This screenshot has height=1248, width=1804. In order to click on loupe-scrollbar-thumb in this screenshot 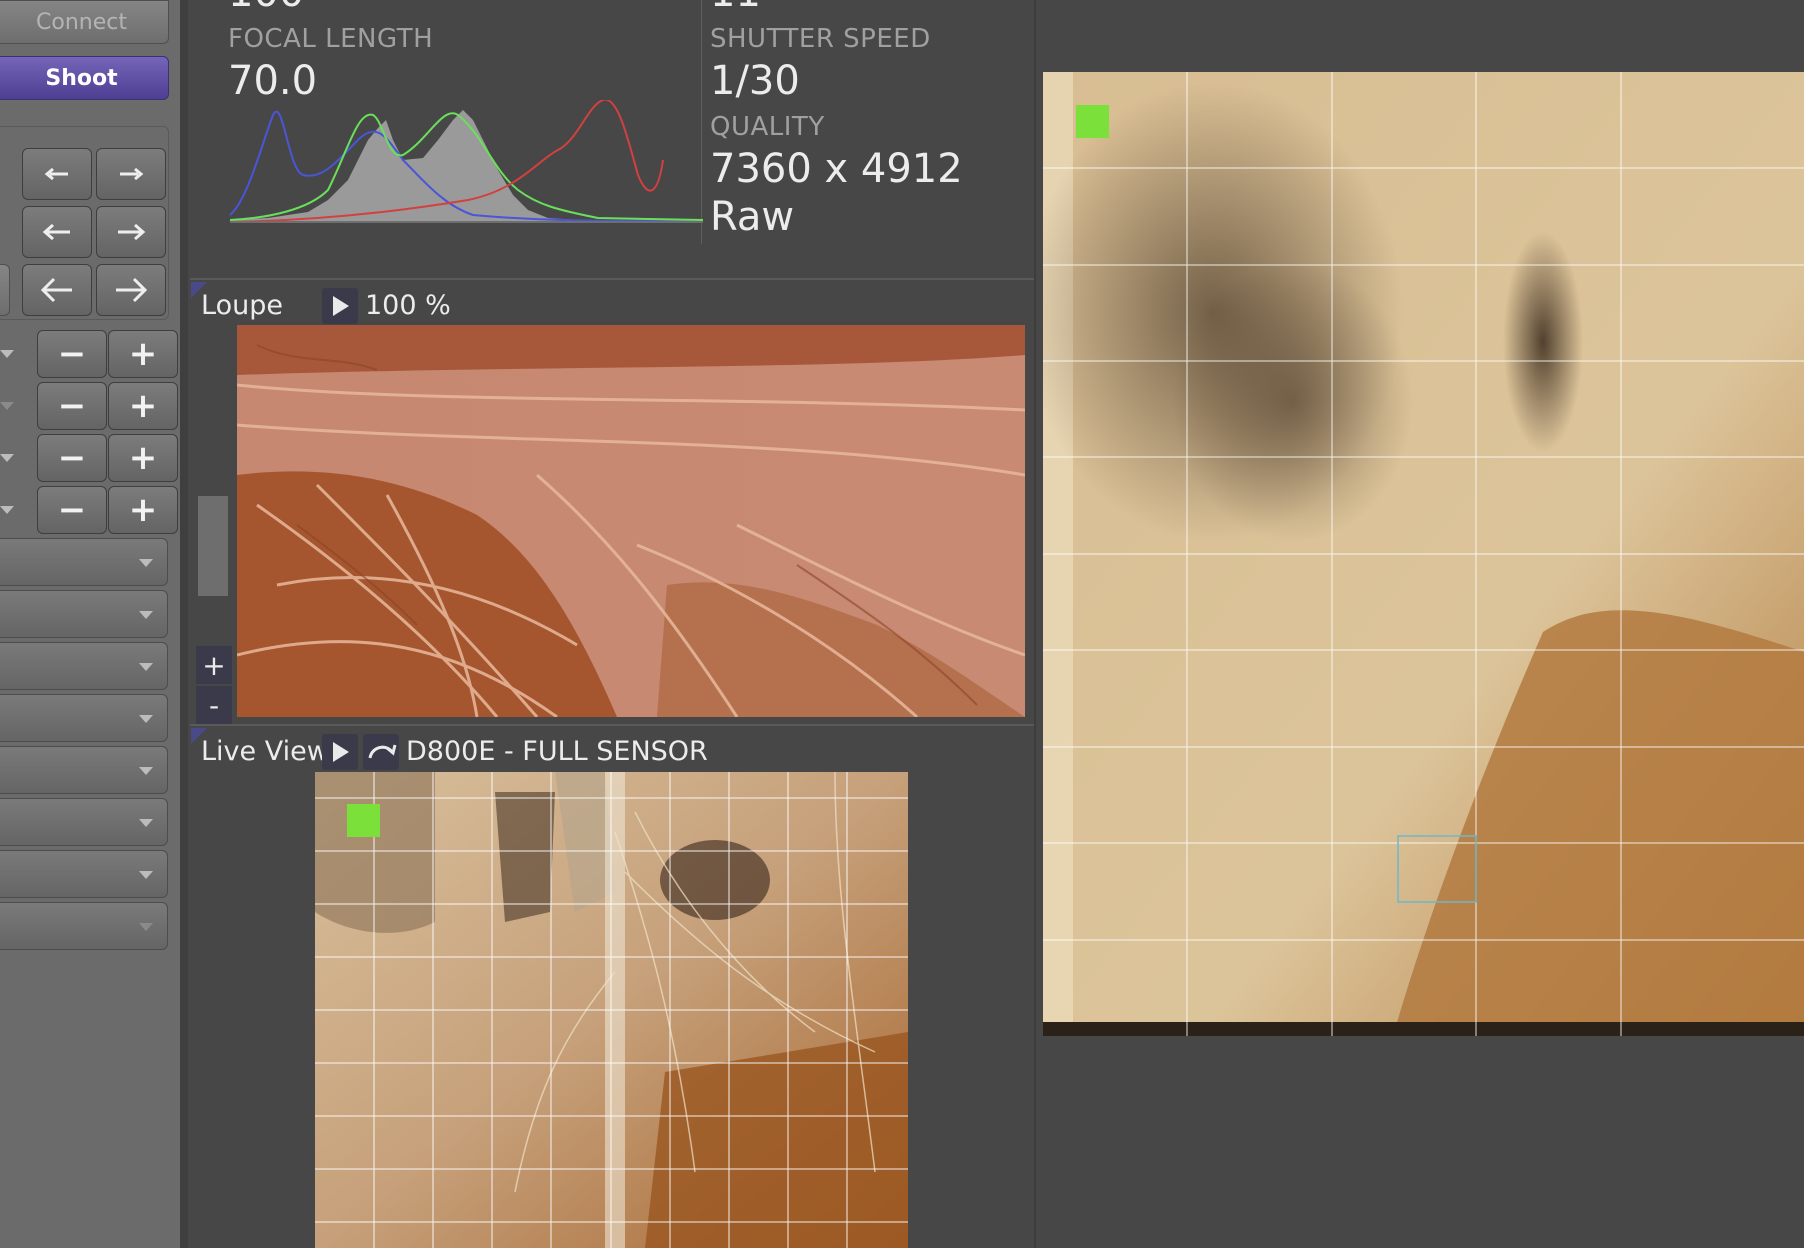, I will do `click(213, 546)`.